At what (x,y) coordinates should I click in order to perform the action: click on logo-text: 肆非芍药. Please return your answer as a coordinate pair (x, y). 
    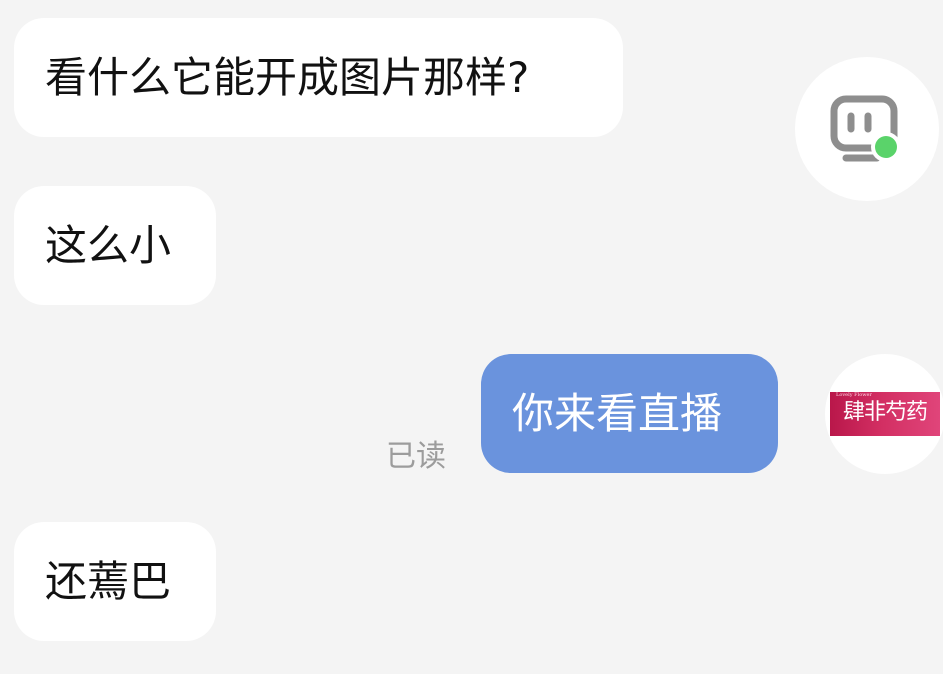
    Looking at the image, I should click on (885, 412).